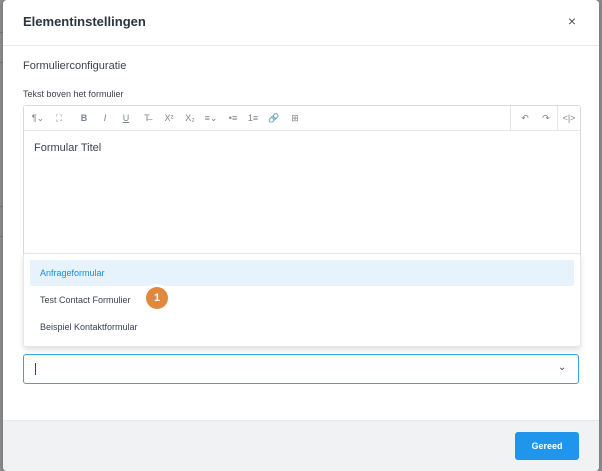  What do you see at coordinates (525, 118) in the screenshot?
I see `undo-icon: ↶` at bounding box center [525, 118].